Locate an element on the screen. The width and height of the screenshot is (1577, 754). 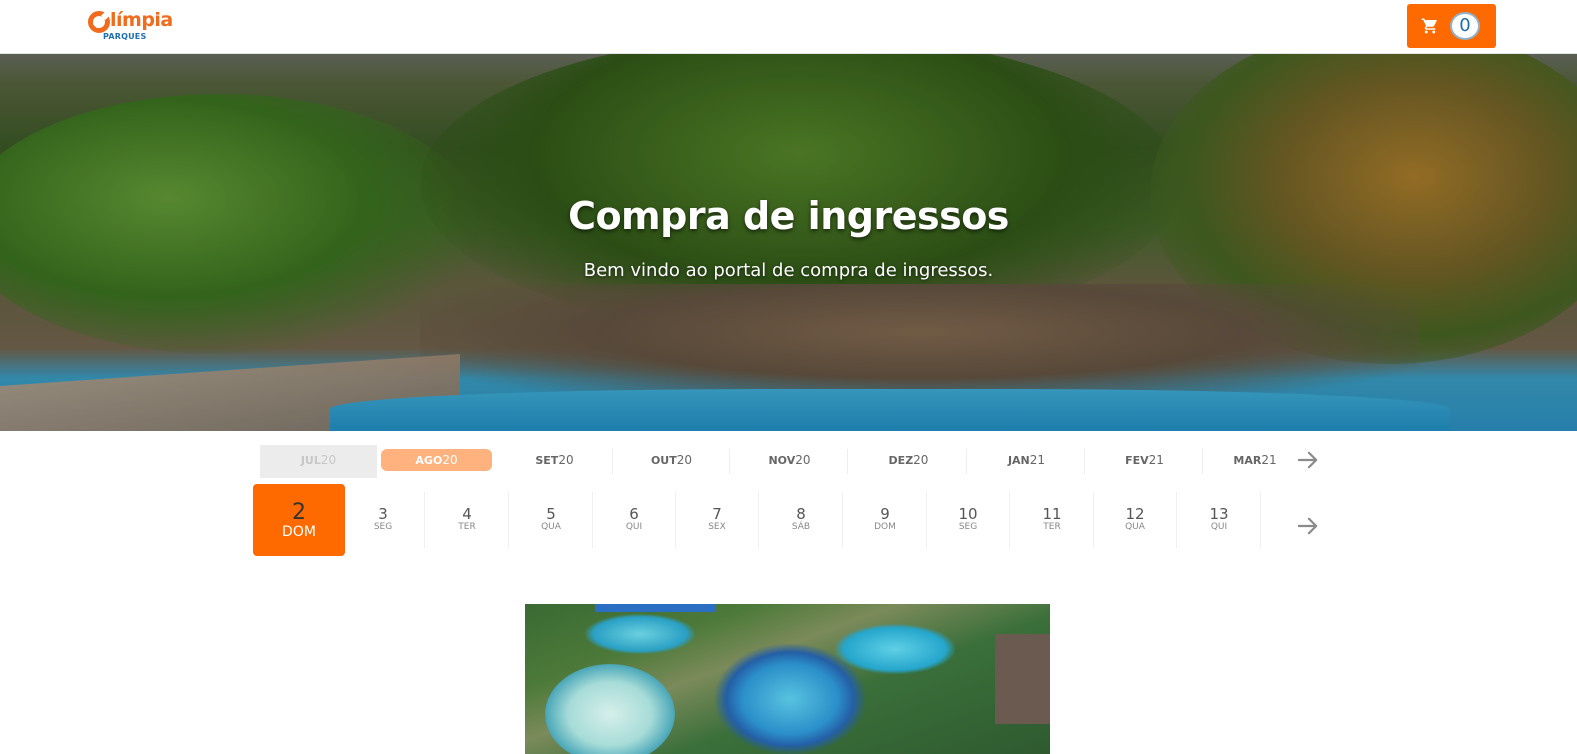
day-item: 11 TER is located at coordinates (1052, 520).